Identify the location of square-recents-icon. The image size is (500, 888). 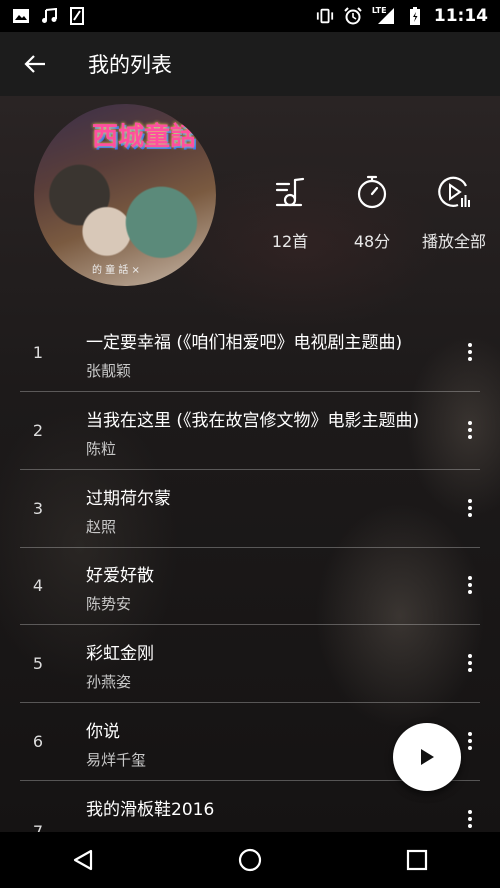
(416, 860).